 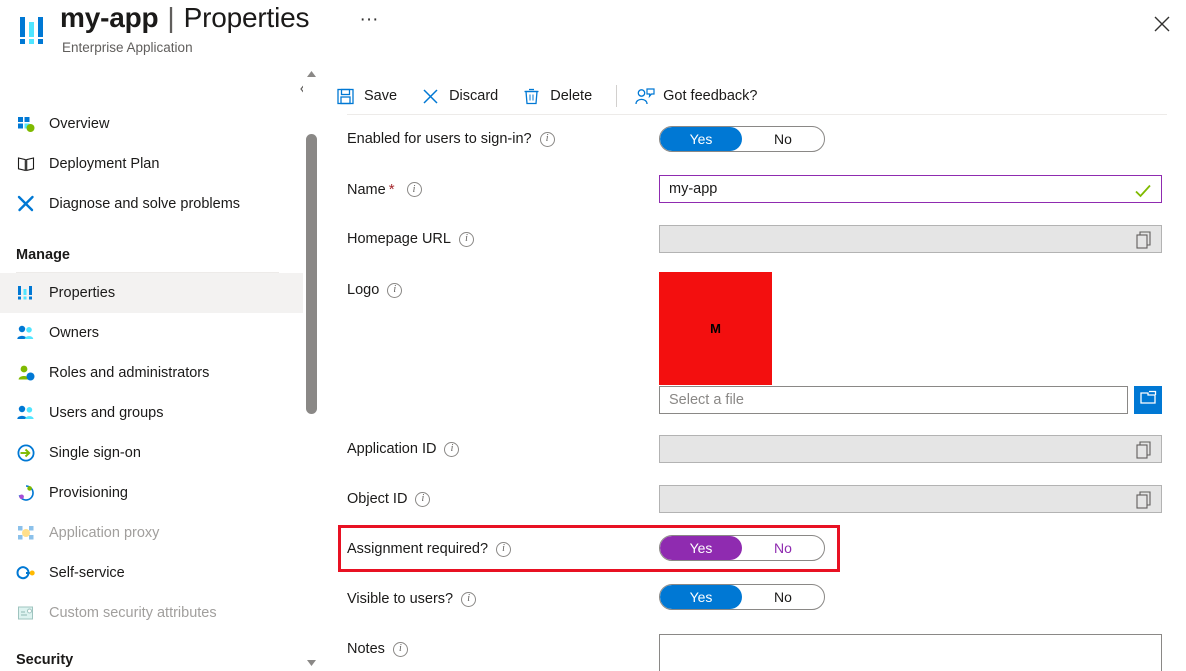 I want to click on assignment-required-toggle: Yes No, so click(x=742, y=548).